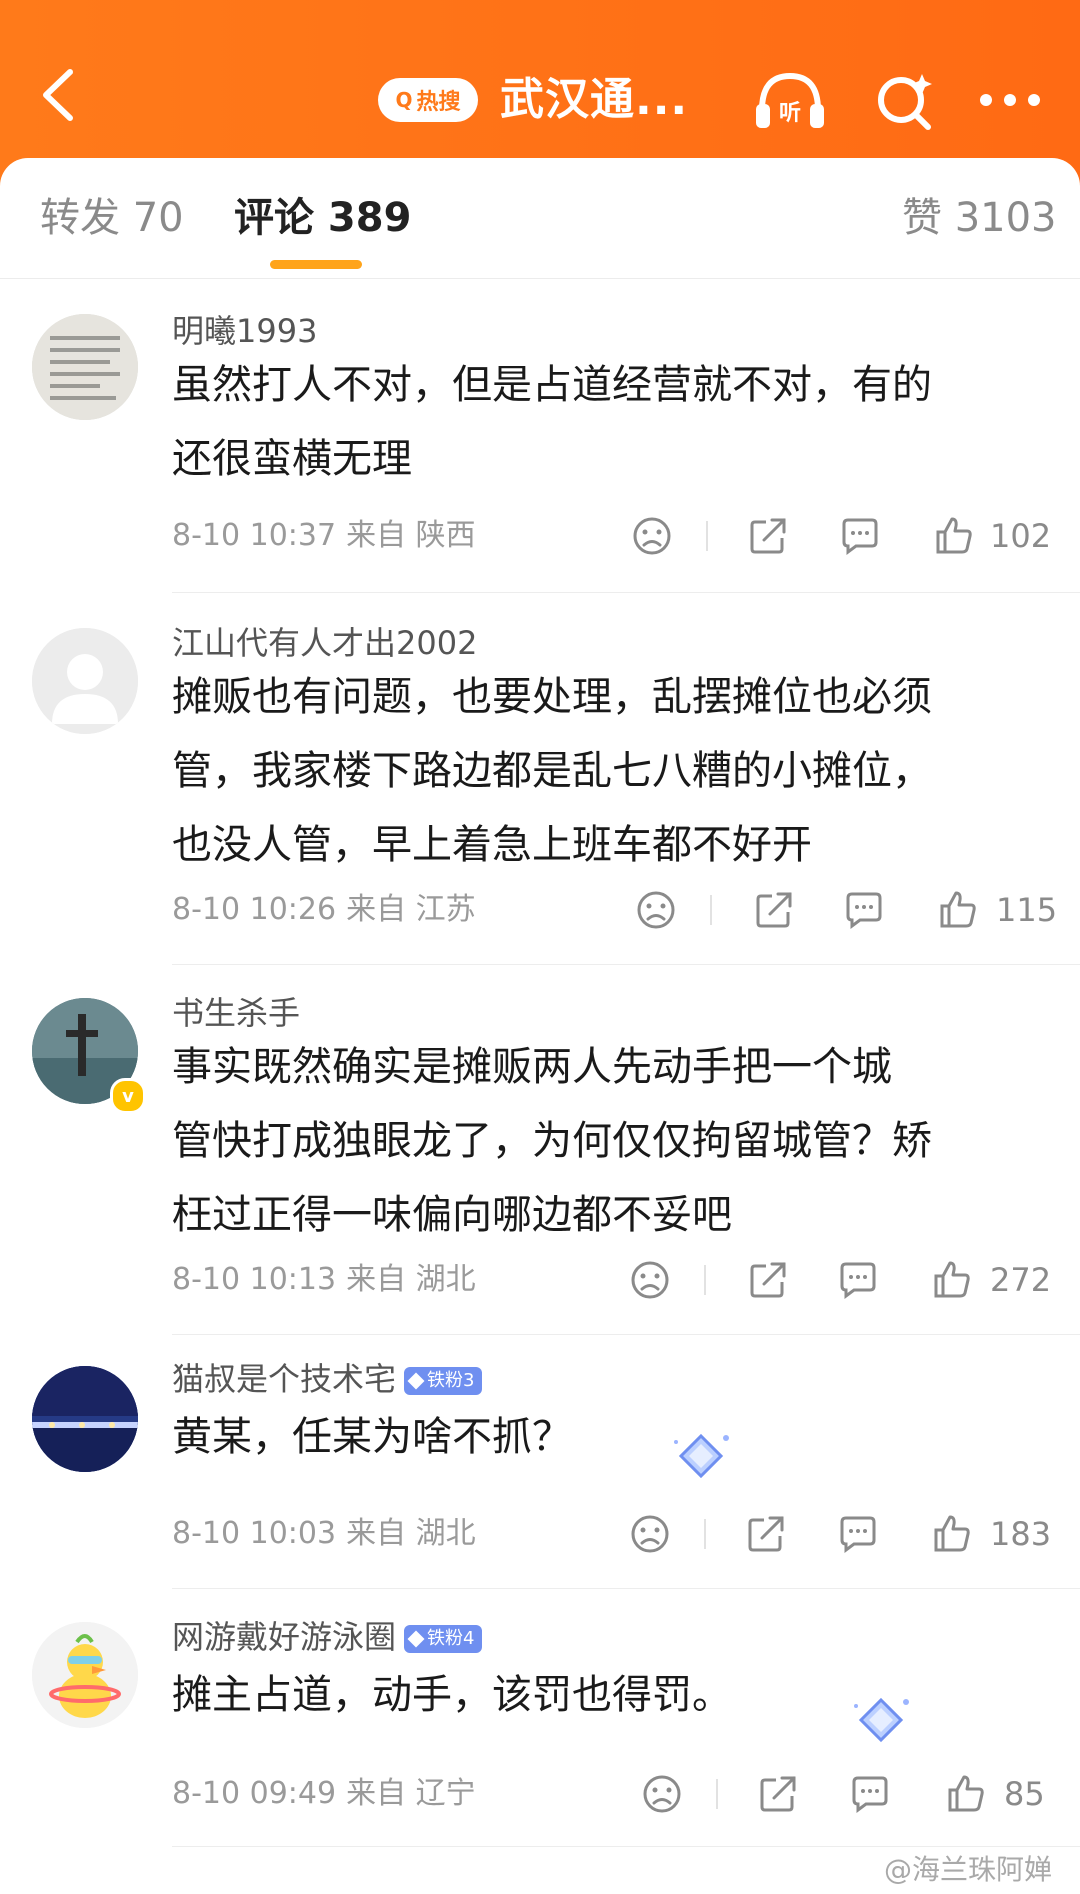 The image size is (1080, 1894). Describe the element at coordinates (58, 95) in the screenshot. I see `back-button` at that location.